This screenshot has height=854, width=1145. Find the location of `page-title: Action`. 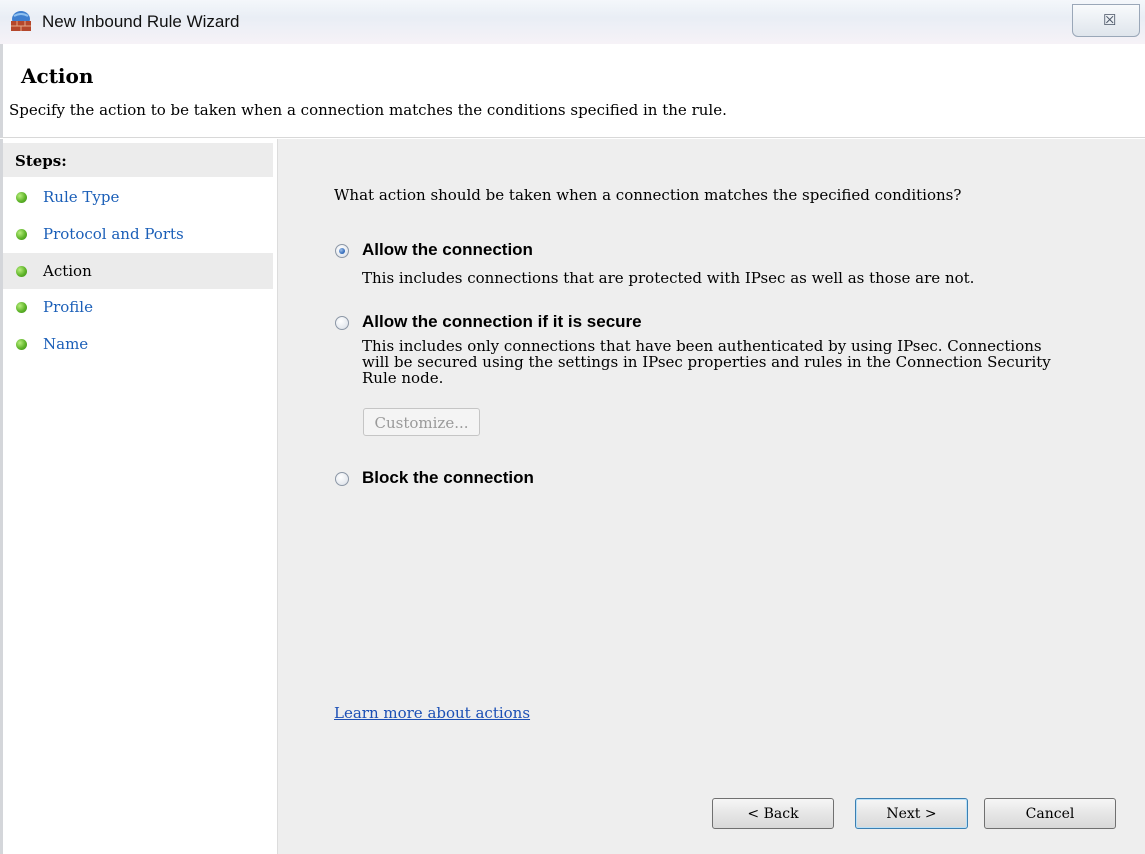

page-title: Action is located at coordinates (57, 76).